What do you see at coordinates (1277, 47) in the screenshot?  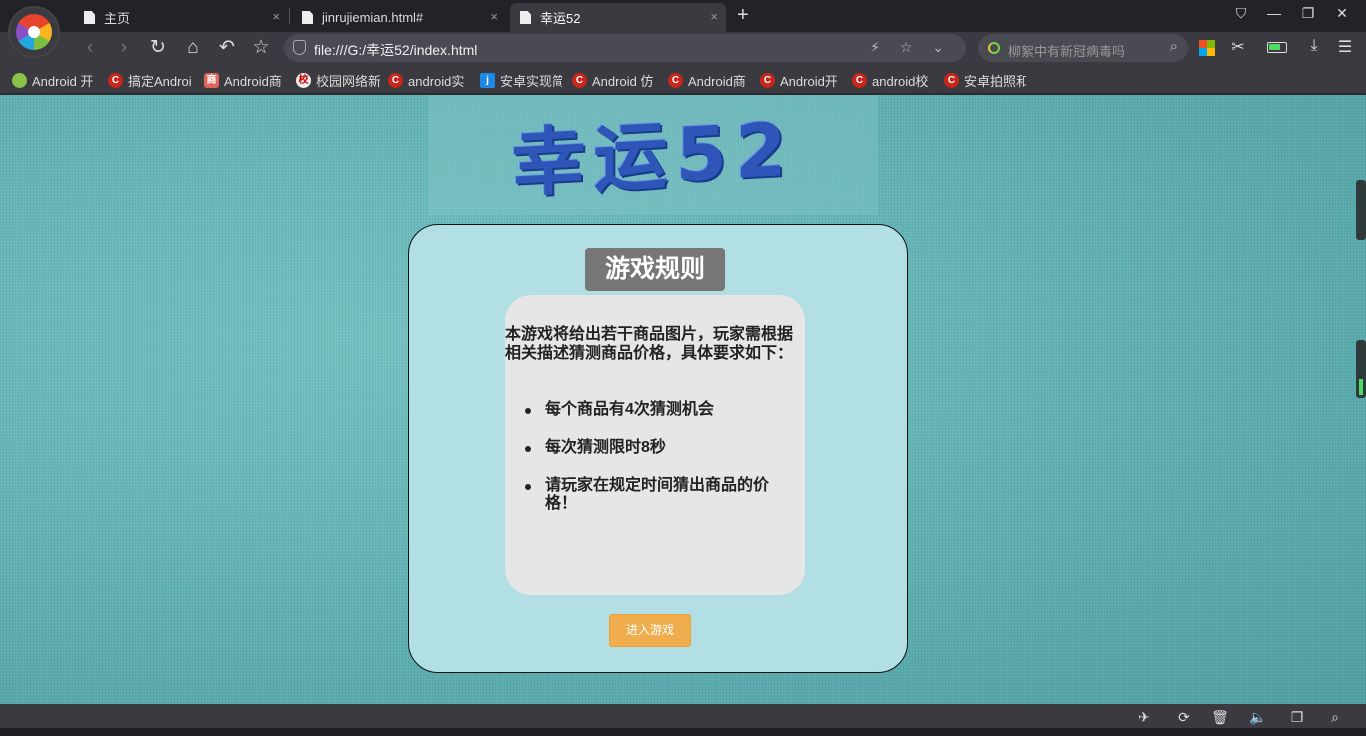 I see `battery-icon` at bounding box center [1277, 47].